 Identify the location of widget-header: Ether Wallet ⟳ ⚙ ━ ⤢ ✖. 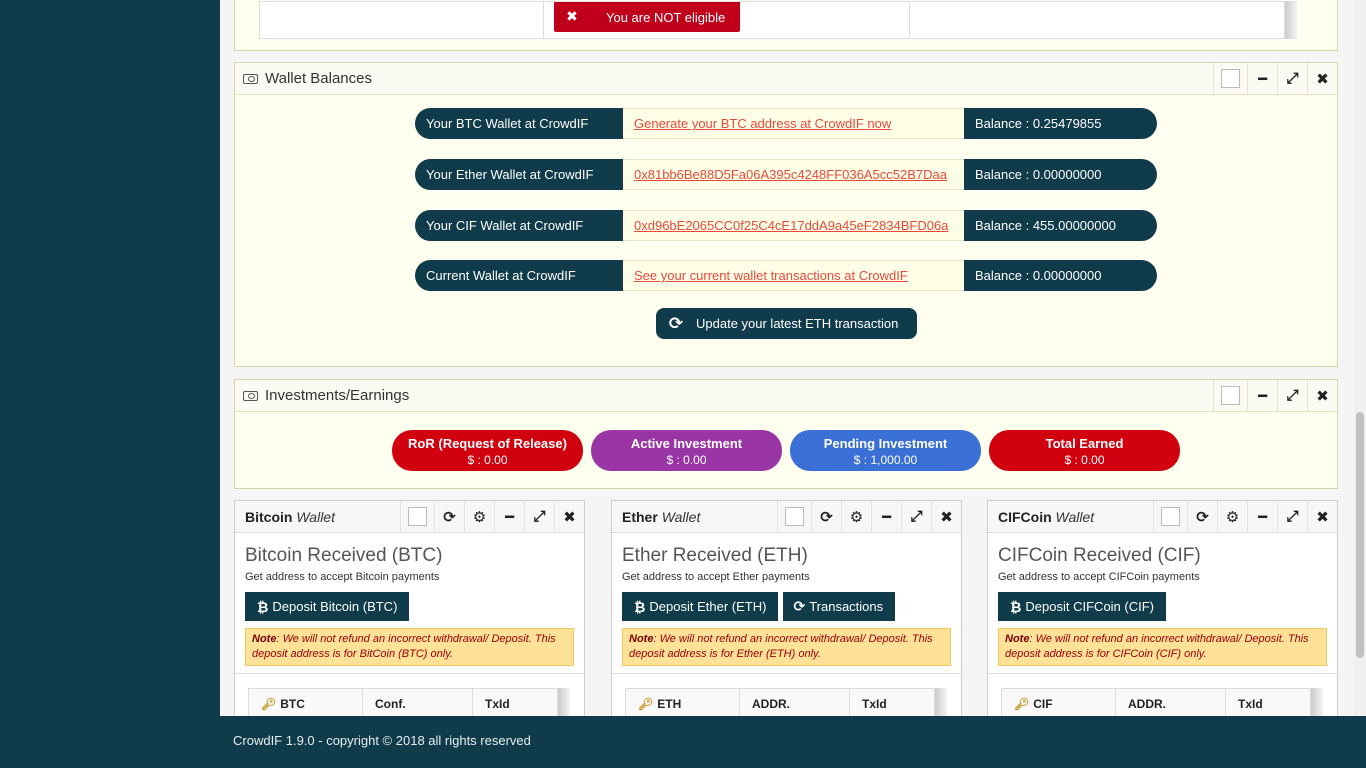
(786, 517).